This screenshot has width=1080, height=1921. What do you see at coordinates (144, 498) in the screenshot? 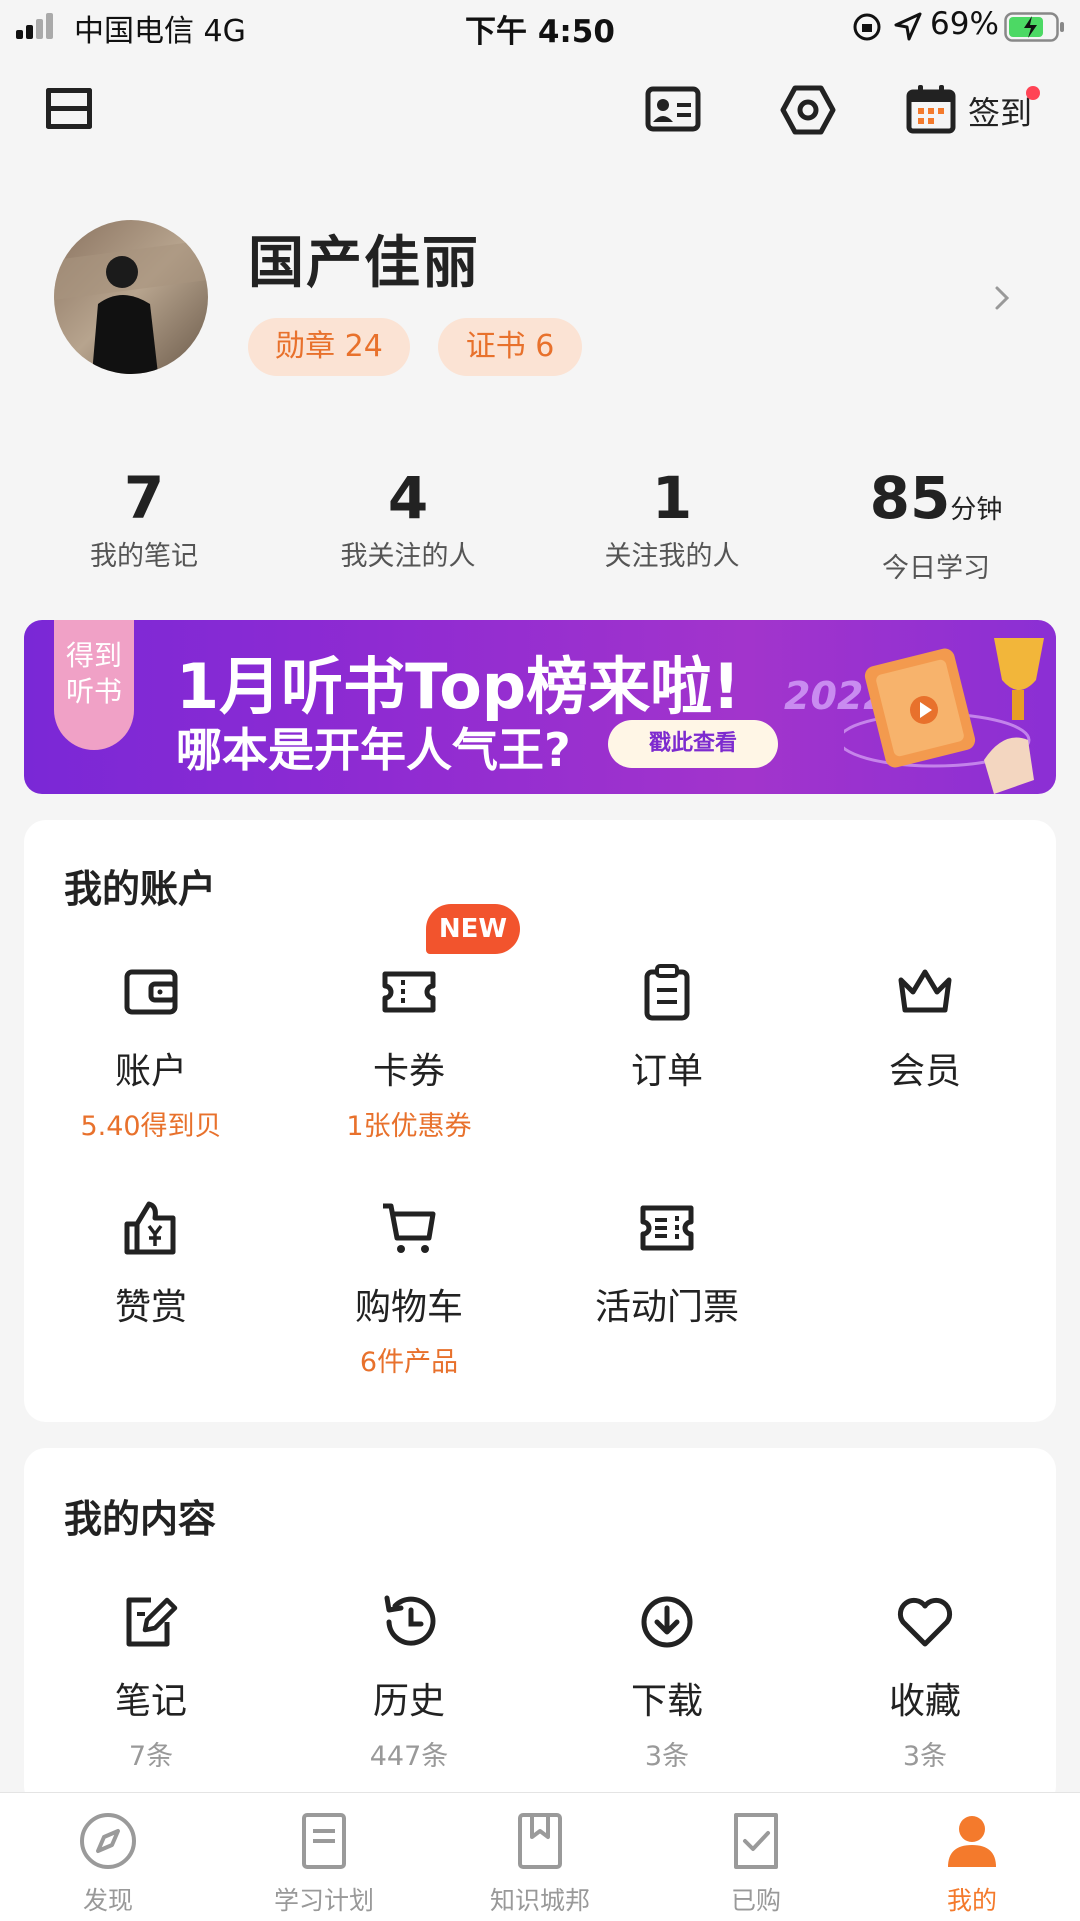
I see `stat-value: 7` at bounding box center [144, 498].